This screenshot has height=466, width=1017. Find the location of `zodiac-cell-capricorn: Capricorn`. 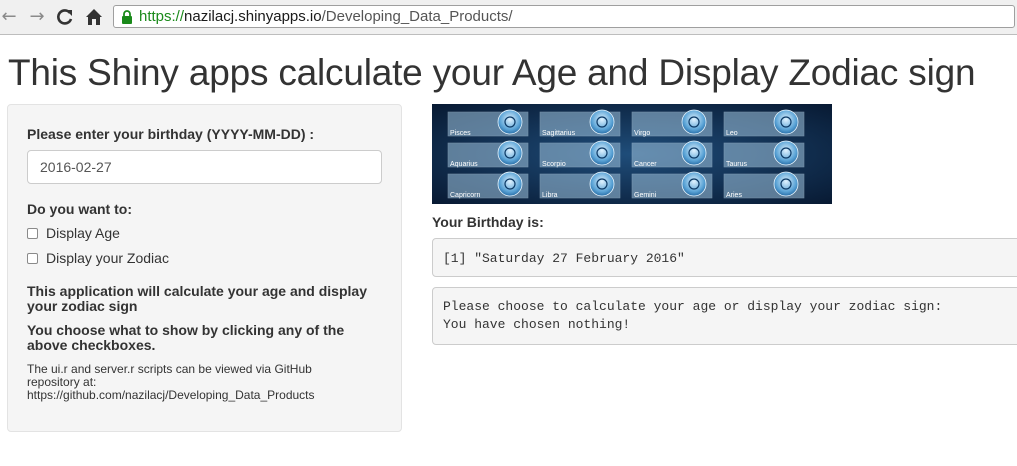

zodiac-cell-capricorn: Capricorn is located at coordinates (488, 185).